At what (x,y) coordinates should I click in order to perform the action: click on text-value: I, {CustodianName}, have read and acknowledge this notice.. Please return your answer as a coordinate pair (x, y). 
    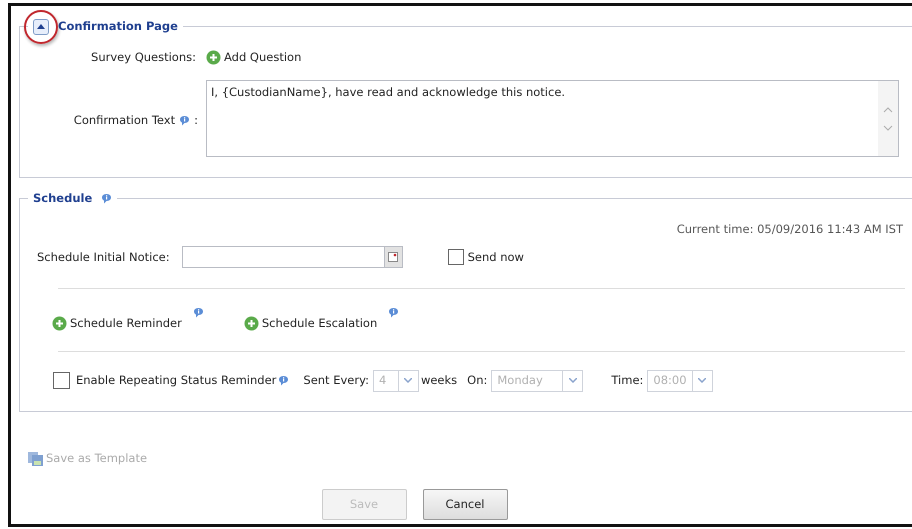
    Looking at the image, I should click on (388, 93).